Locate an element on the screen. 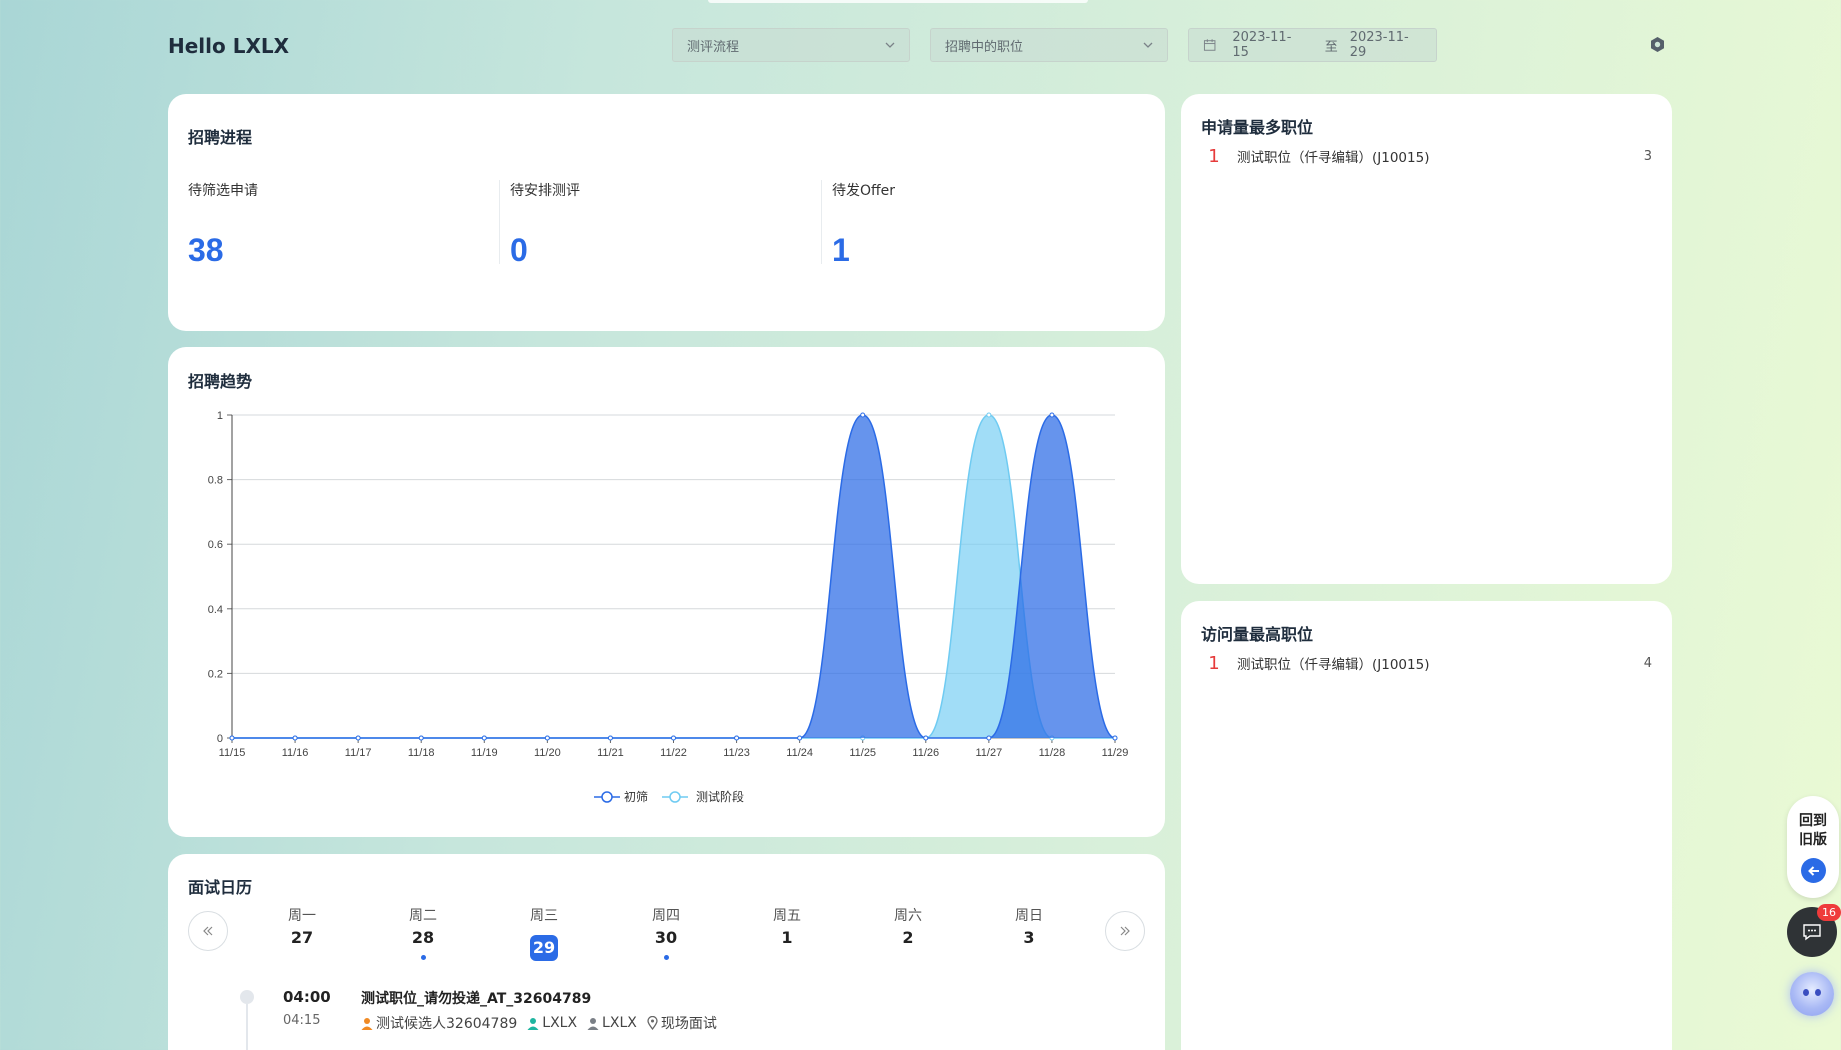 The height and width of the screenshot is (1050, 1841). date-number: 30 is located at coordinates (666, 937).